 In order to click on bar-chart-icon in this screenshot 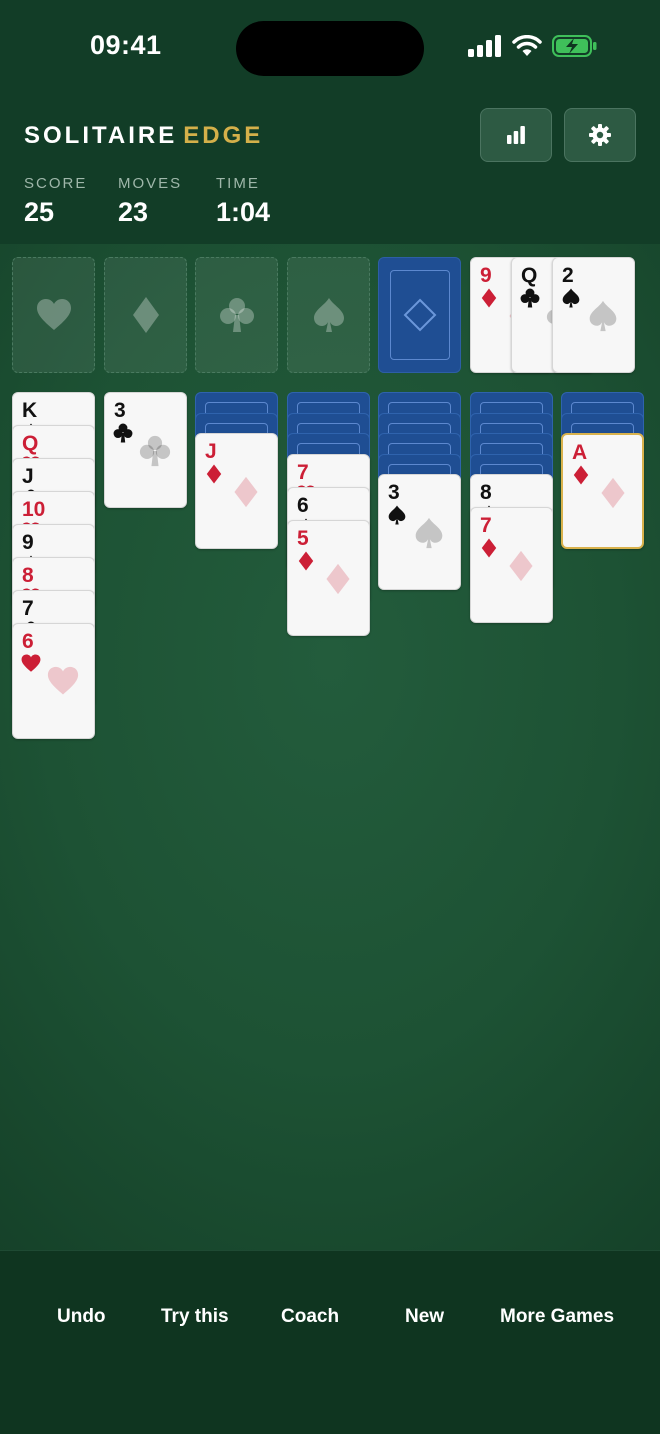, I will do `click(516, 135)`.